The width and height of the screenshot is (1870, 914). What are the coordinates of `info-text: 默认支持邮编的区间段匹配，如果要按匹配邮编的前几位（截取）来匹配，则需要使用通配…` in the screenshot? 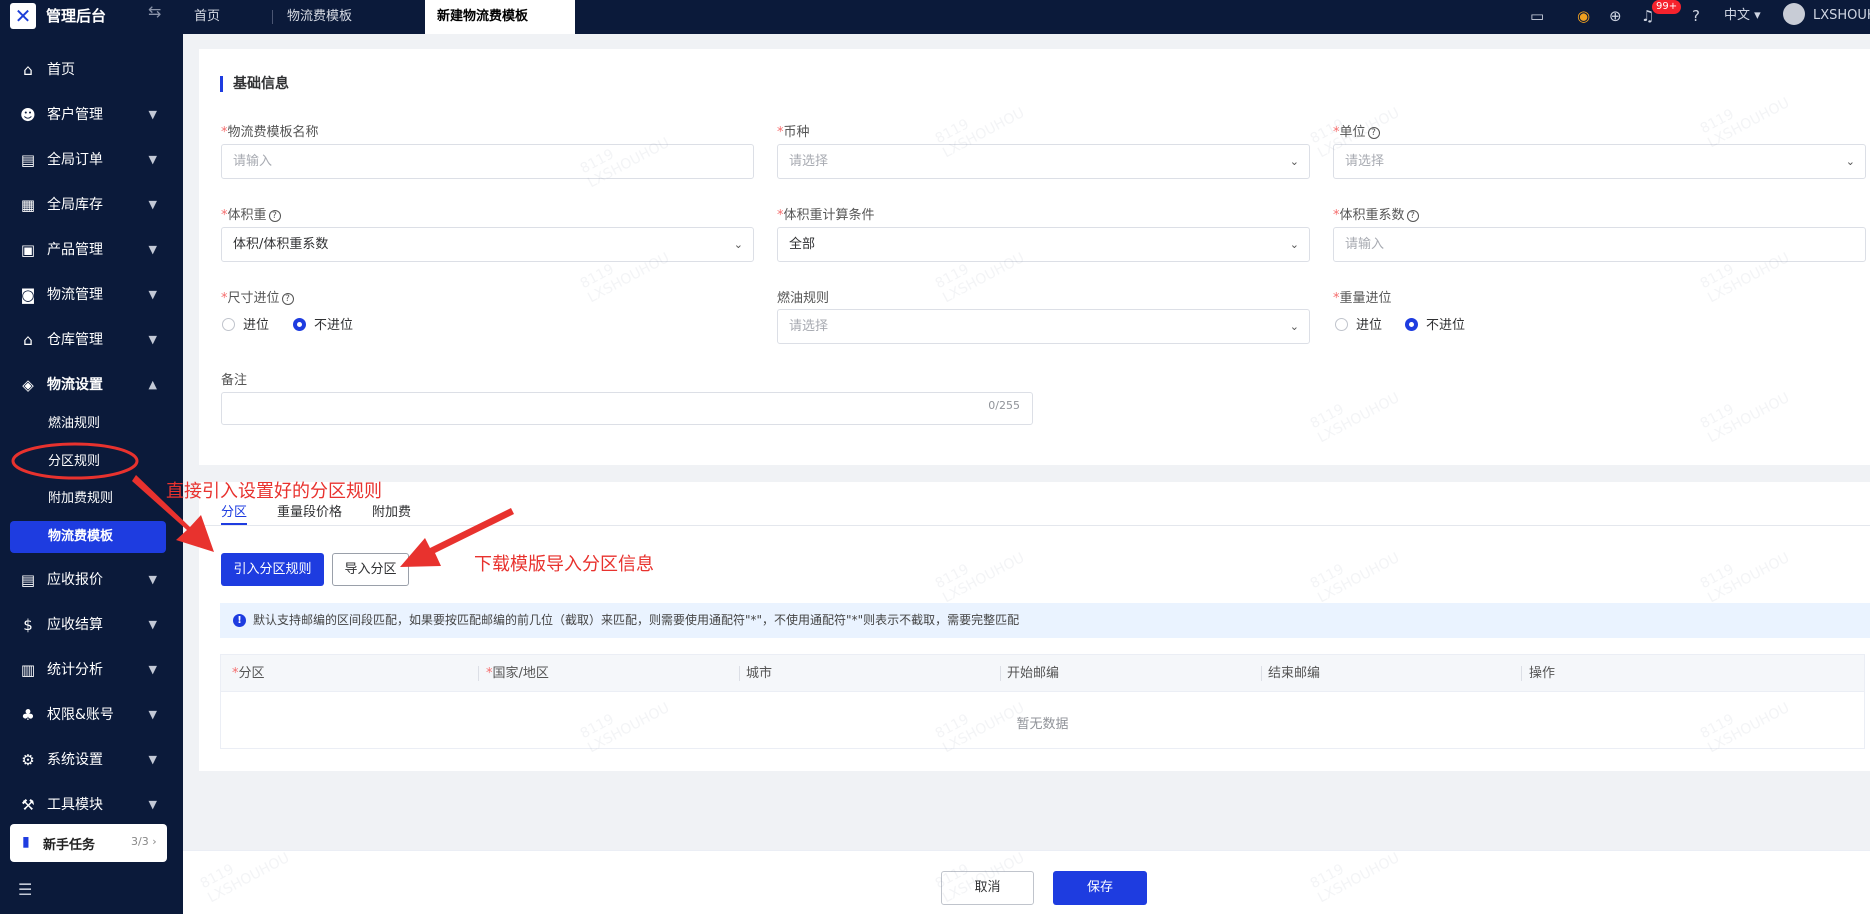 It's located at (636, 620).